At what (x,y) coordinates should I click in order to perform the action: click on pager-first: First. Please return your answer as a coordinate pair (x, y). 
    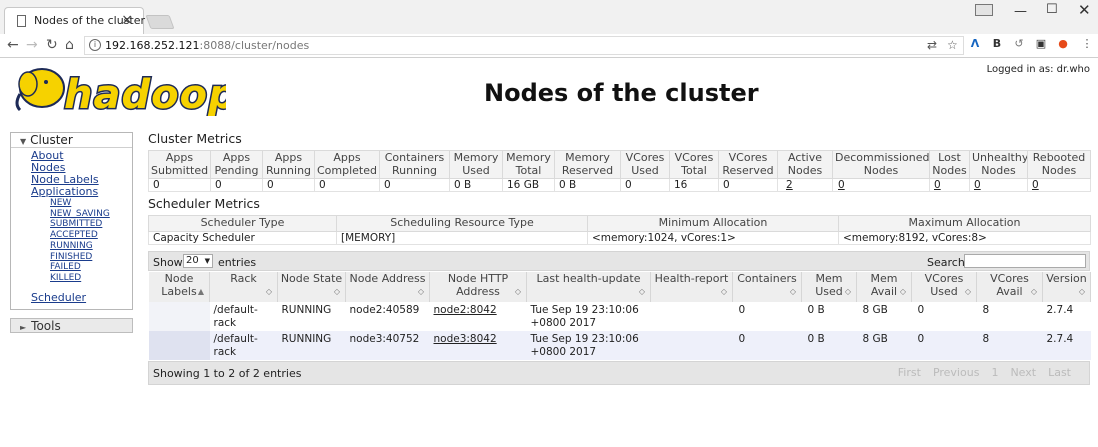
    Looking at the image, I should click on (909, 372).